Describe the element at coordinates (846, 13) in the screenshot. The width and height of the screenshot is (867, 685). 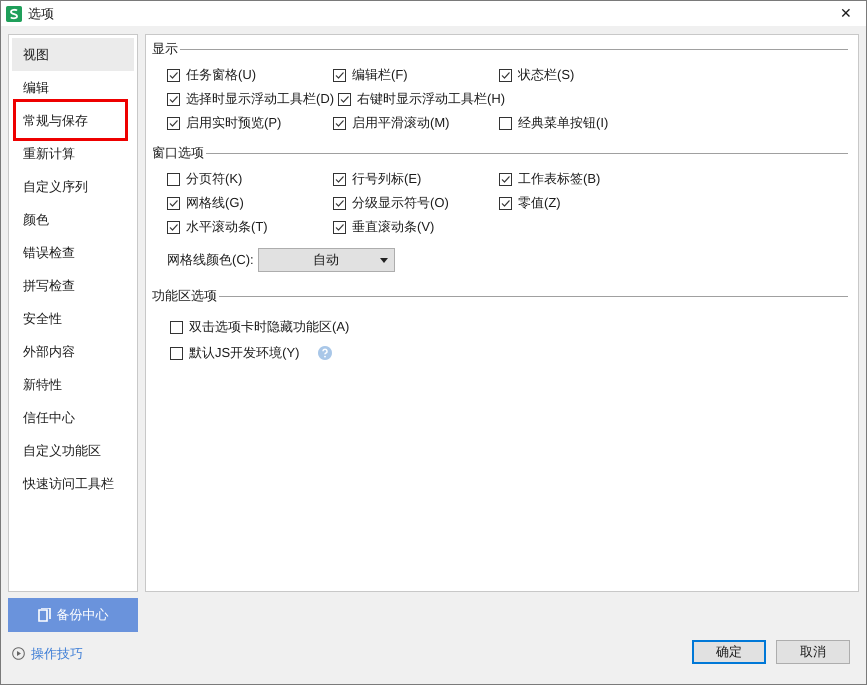
I see `close-button: ✕` at that location.